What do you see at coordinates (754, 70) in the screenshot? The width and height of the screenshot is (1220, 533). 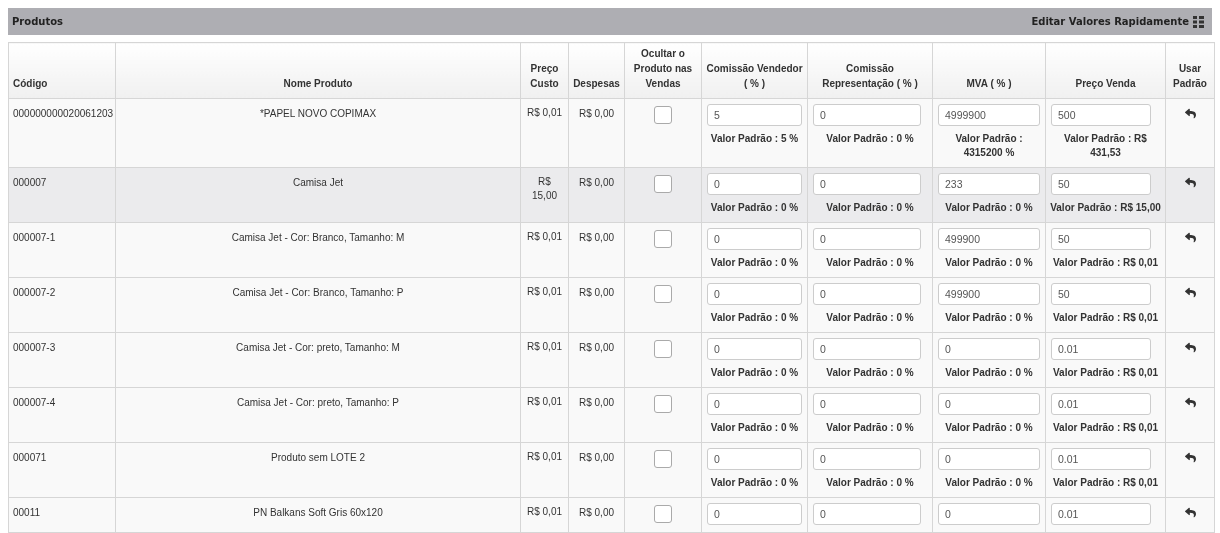 I see `column-header: Comissão Vendedor ( % )` at bounding box center [754, 70].